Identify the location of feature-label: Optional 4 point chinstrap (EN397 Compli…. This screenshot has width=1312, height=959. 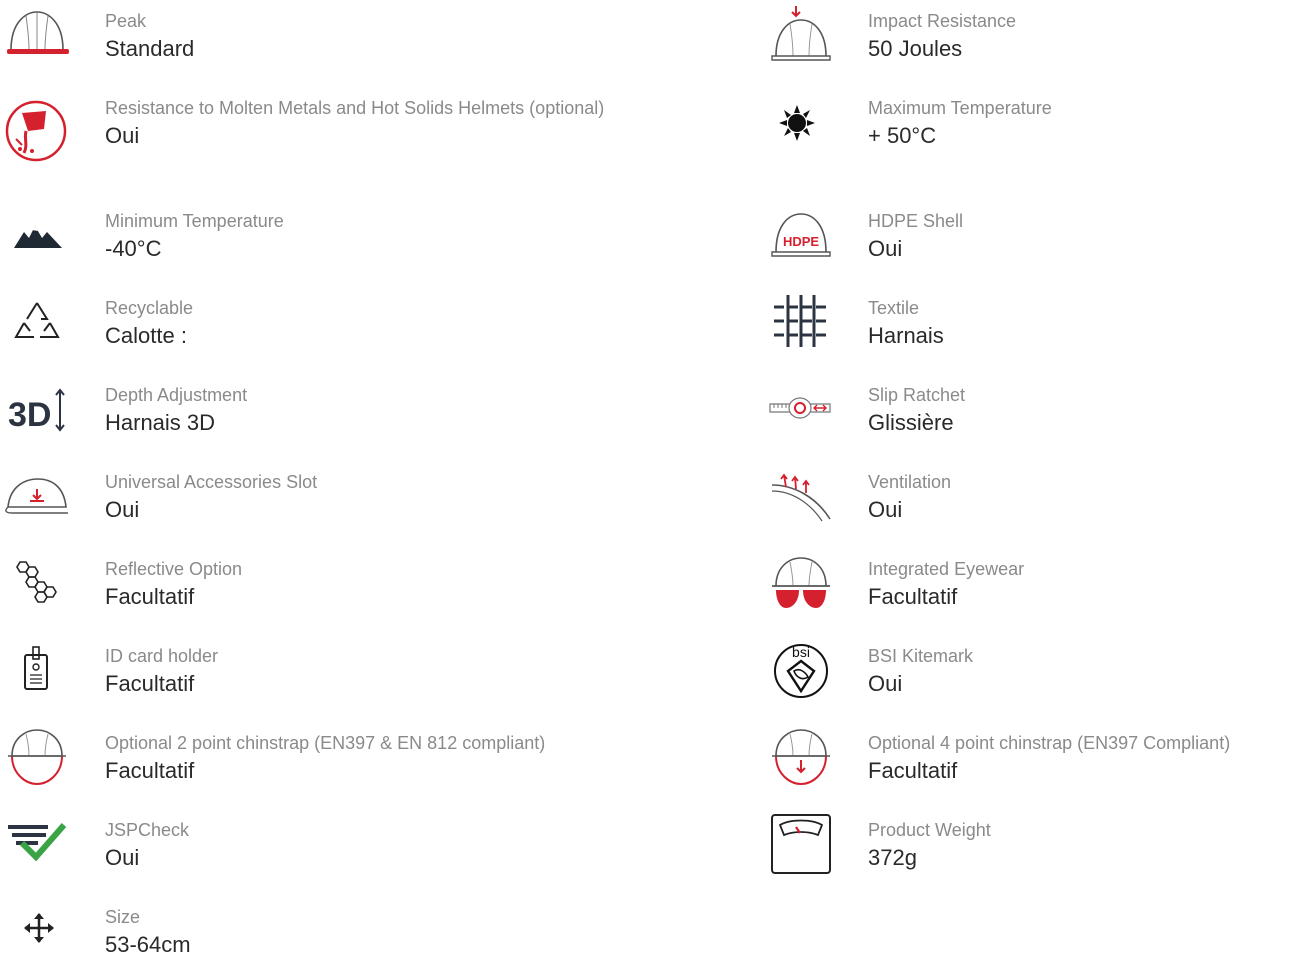
(1049, 743).